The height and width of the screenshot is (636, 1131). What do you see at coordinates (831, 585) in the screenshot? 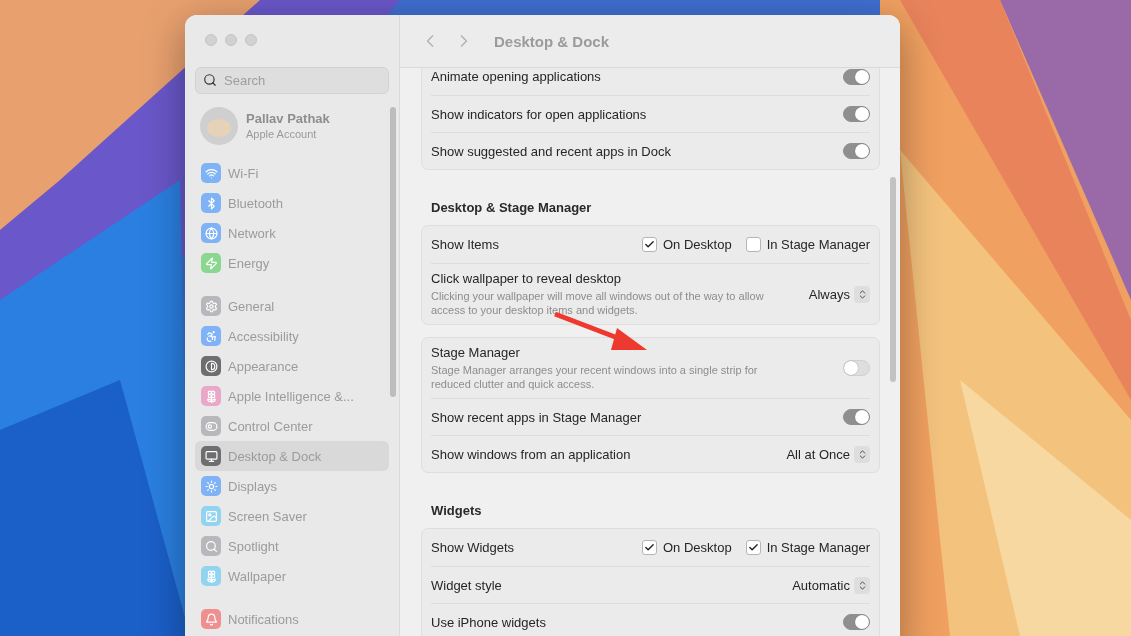
I see `popup-button: Automatic` at bounding box center [831, 585].